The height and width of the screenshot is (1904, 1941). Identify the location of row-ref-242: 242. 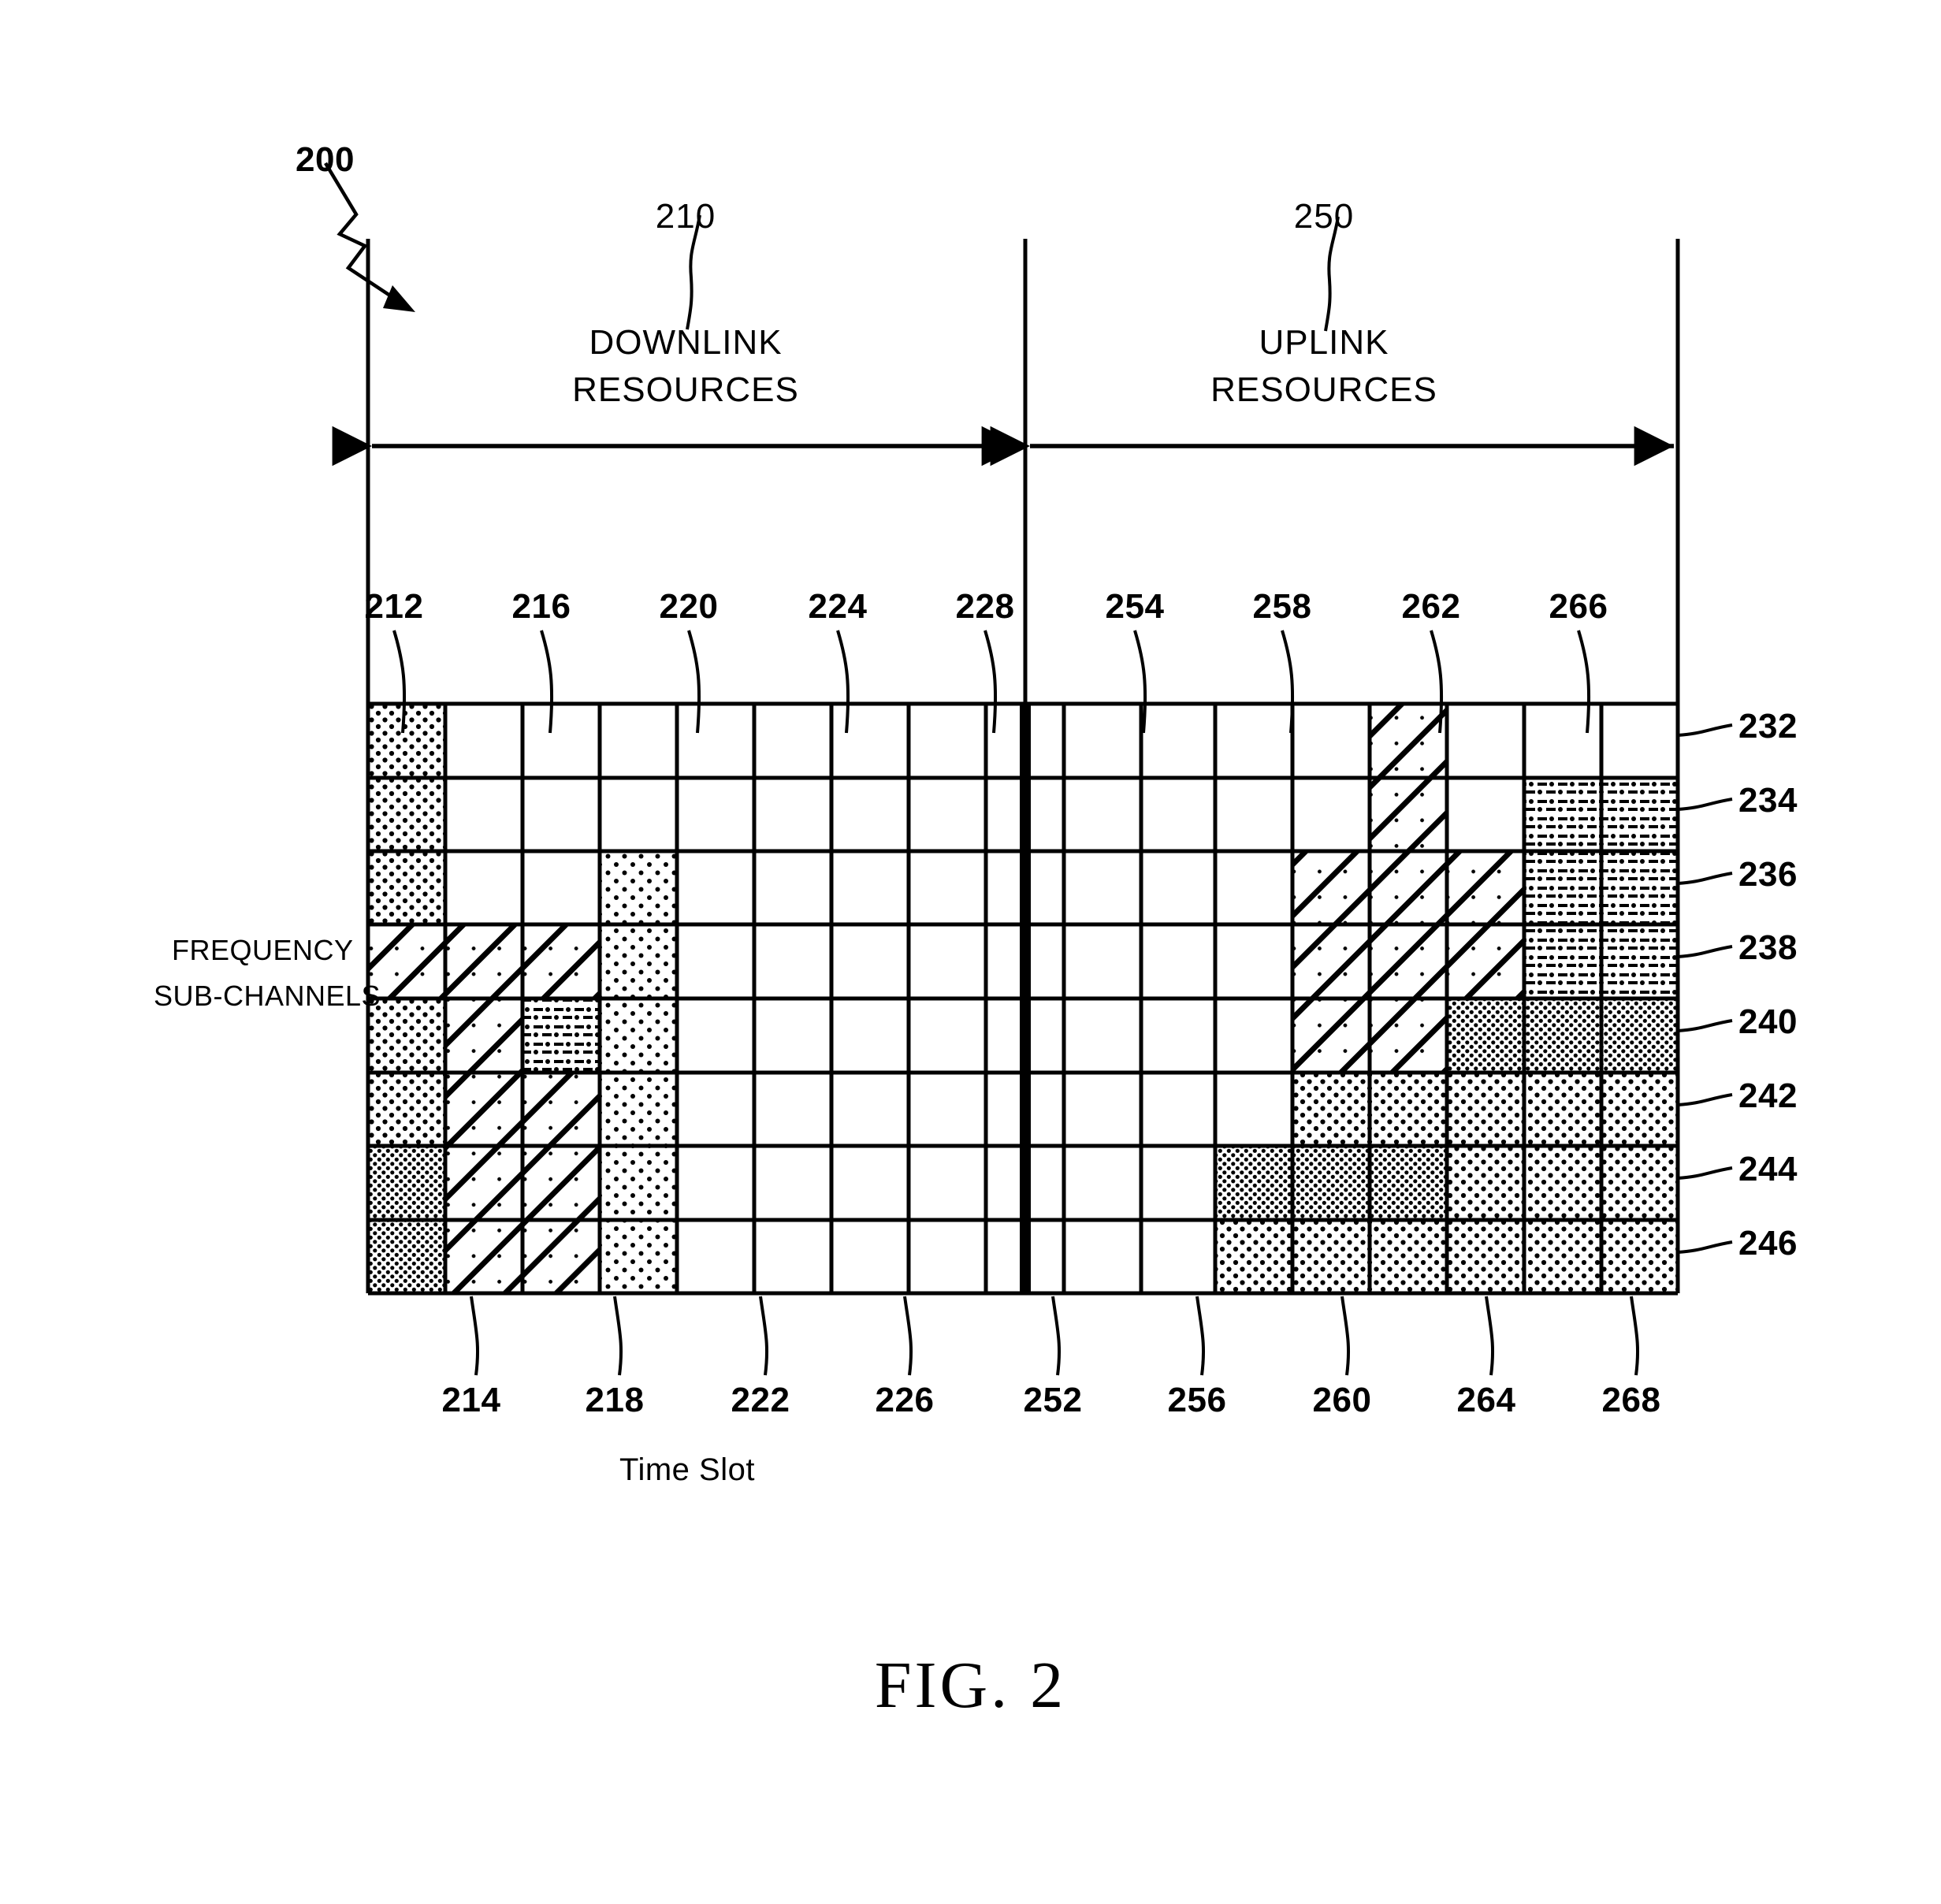
(1768, 1096).